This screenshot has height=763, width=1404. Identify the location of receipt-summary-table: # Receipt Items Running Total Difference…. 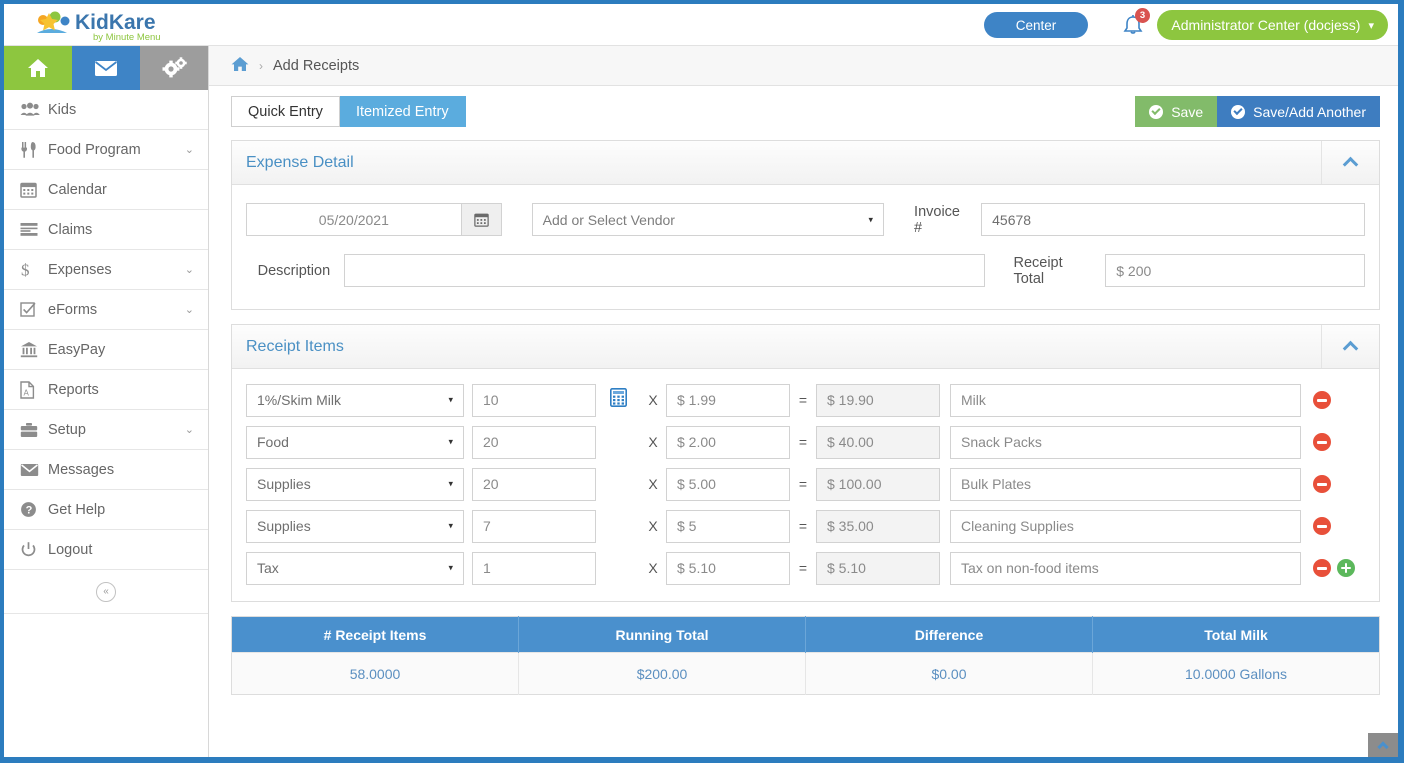
(805, 655).